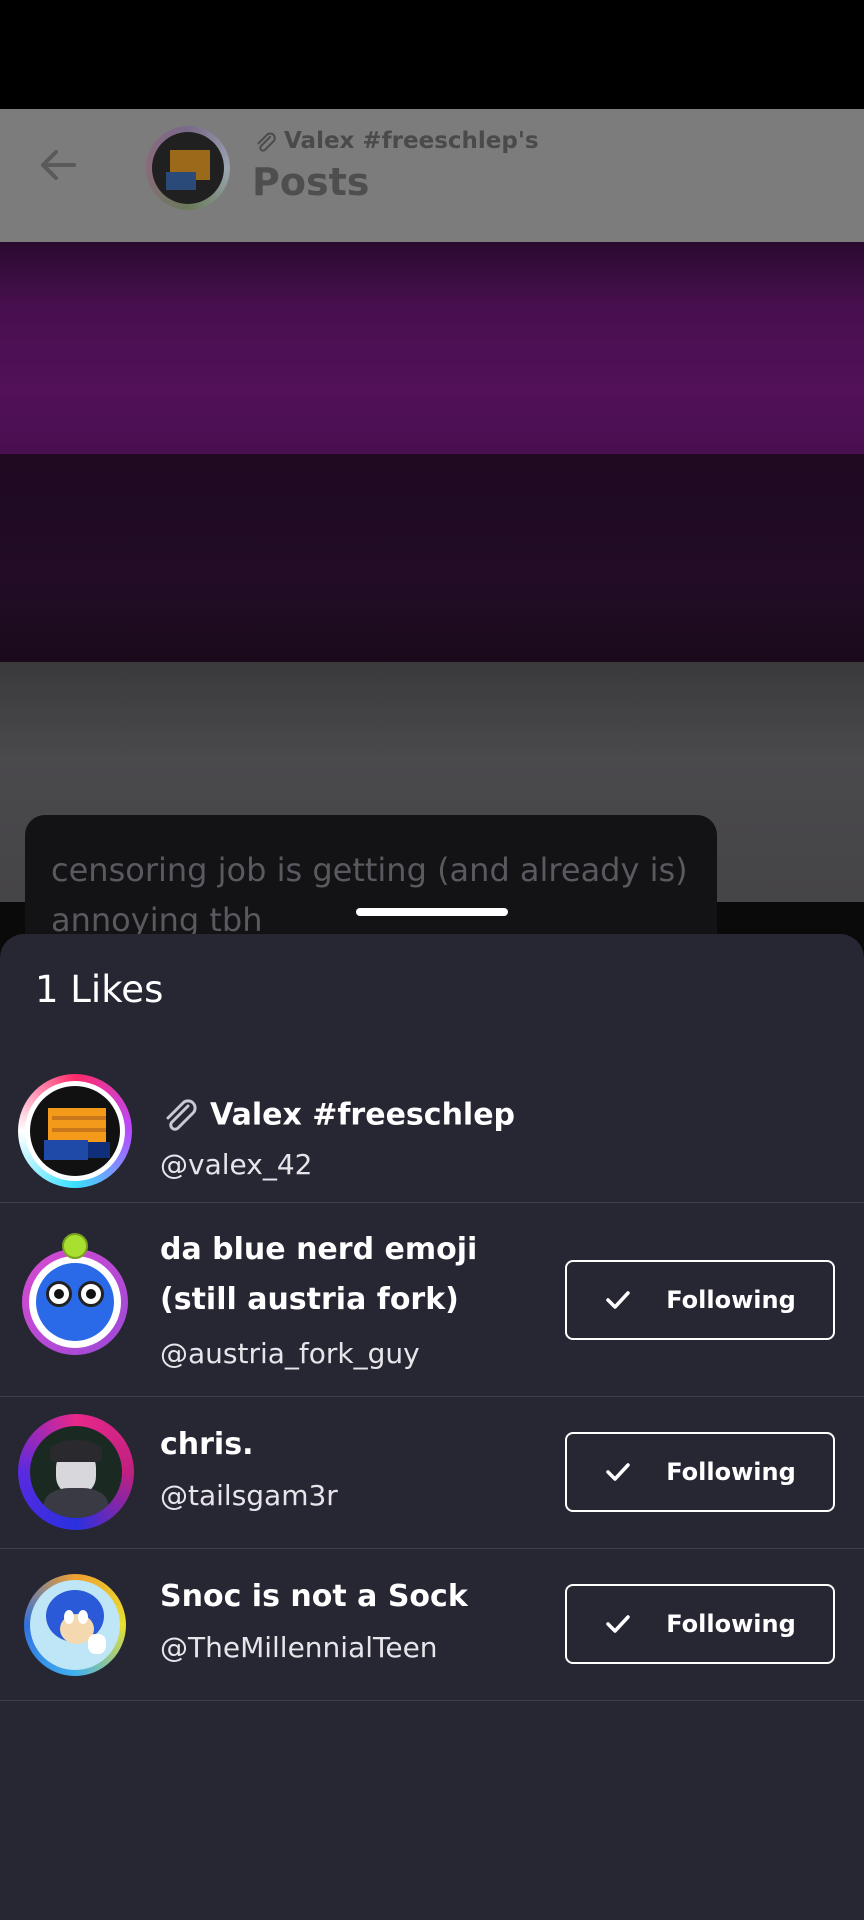 The width and height of the screenshot is (864, 1920). What do you see at coordinates (311, 182) in the screenshot?
I see `page-title: Posts` at bounding box center [311, 182].